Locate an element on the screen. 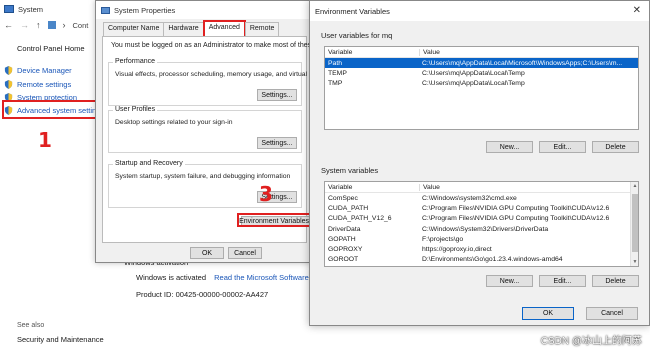 The width and height of the screenshot is (650, 353). system-vars-header: Variable Value is located at coordinates (481, 187).